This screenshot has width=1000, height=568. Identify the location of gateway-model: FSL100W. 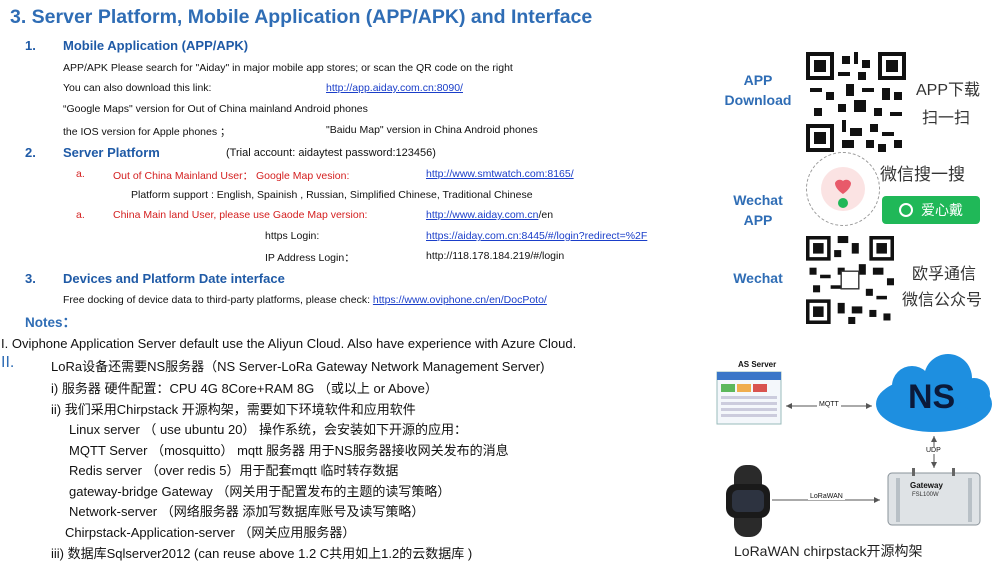
(925, 495).